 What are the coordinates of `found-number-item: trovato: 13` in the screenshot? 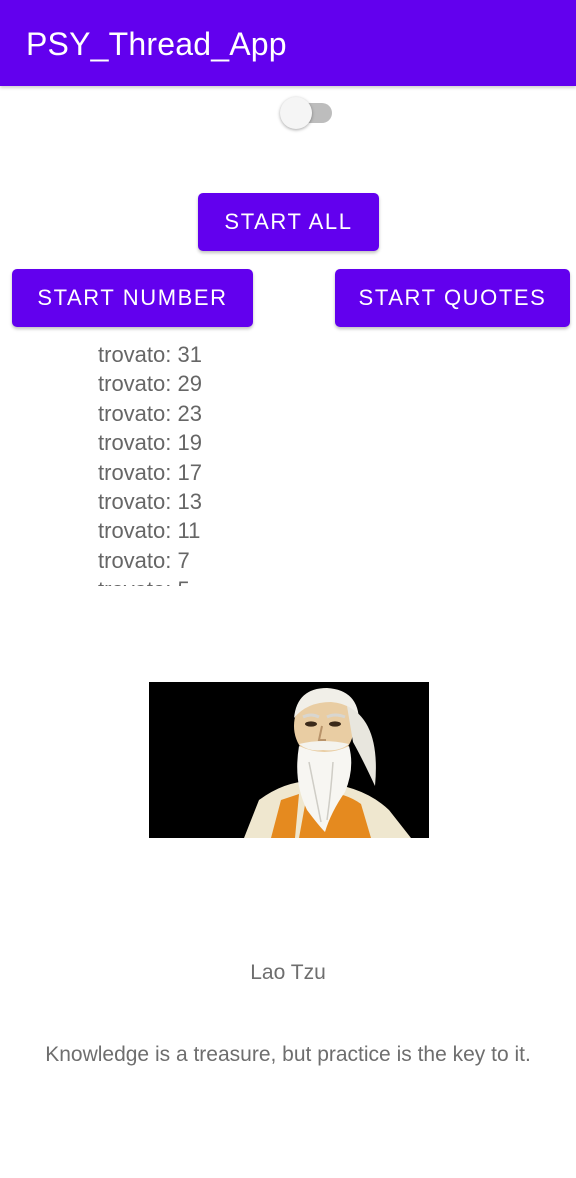 It's located at (150, 501).